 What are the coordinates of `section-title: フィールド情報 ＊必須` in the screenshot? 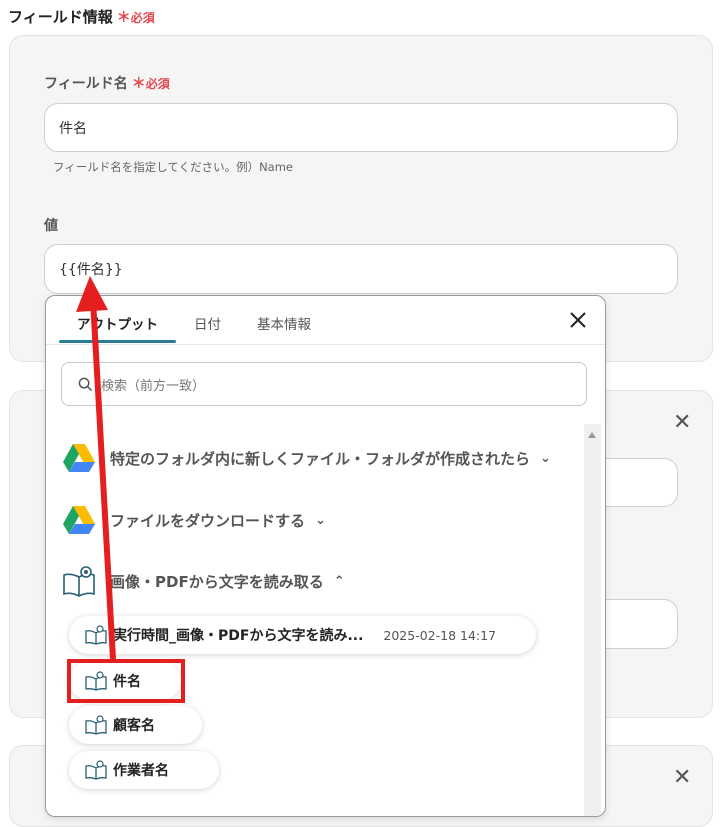 It's located at (81, 16).